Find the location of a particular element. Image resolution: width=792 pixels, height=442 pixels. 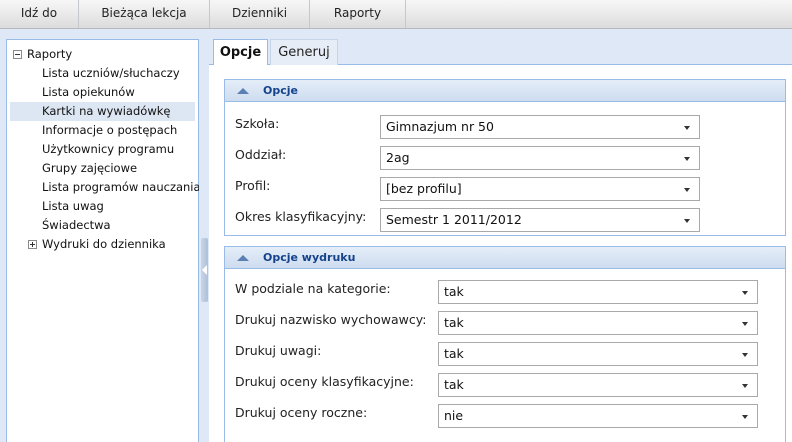

by-category-row: W podziale na kategorie: tak is located at coordinates (505, 291).